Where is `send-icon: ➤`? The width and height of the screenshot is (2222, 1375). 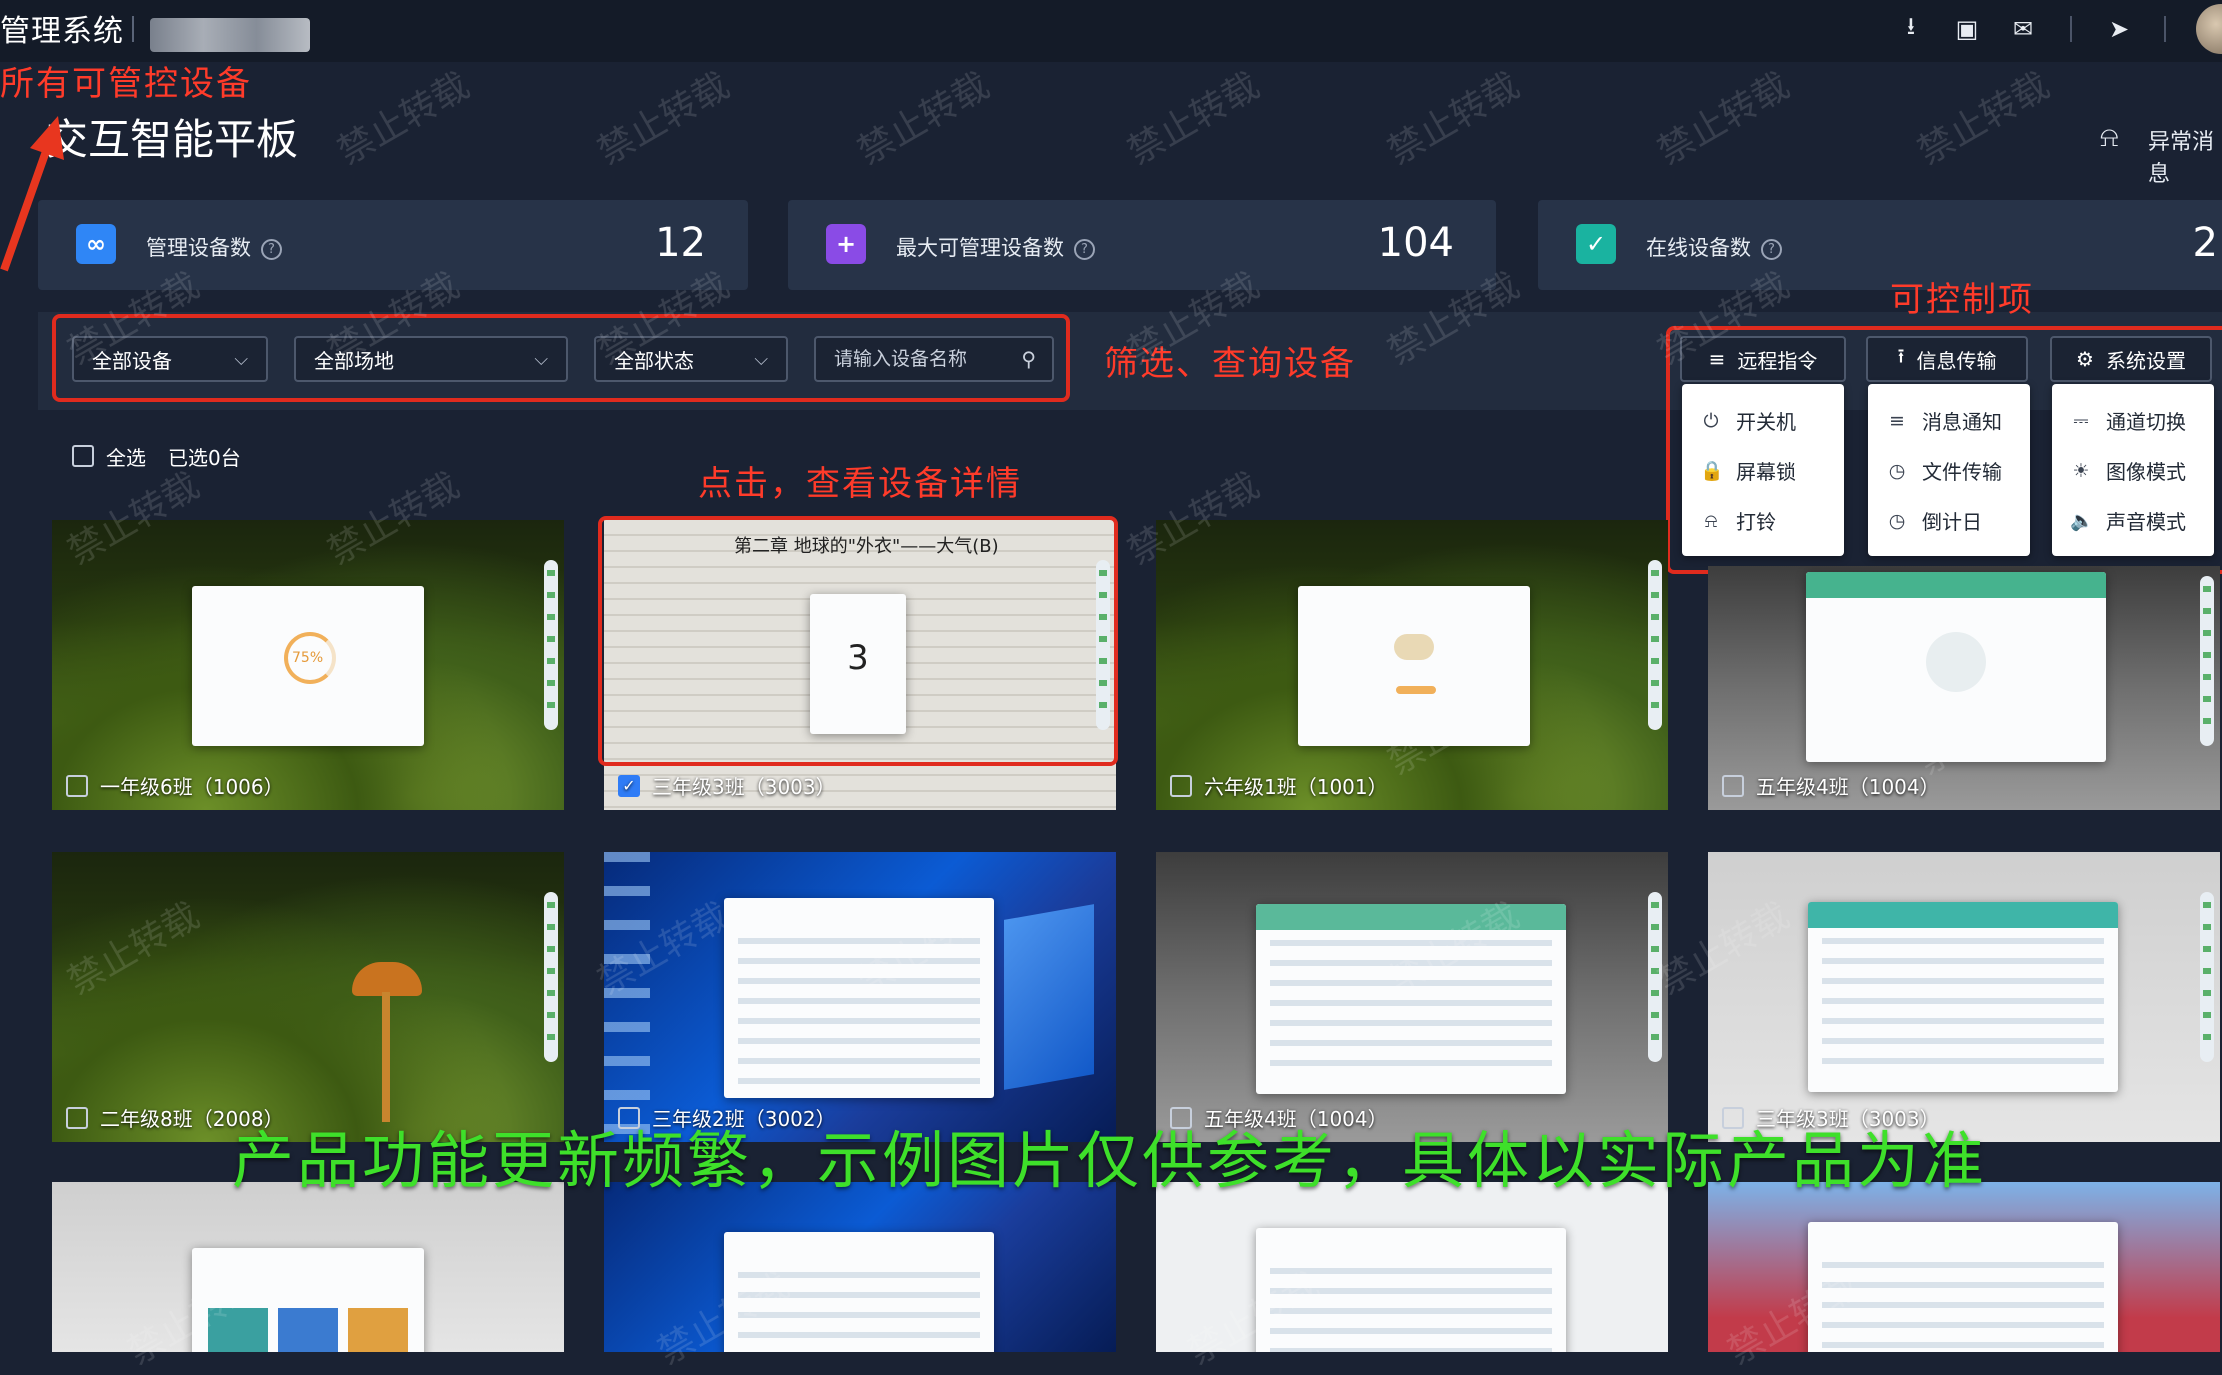
send-icon: ➤ is located at coordinates (2119, 29).